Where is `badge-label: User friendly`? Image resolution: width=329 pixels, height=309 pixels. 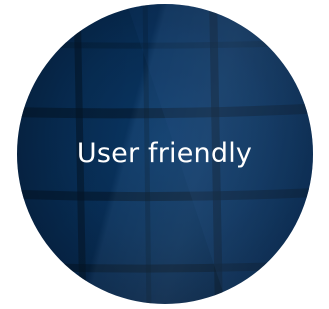
badge-label: User friendly is located at coordinates (164, 153).